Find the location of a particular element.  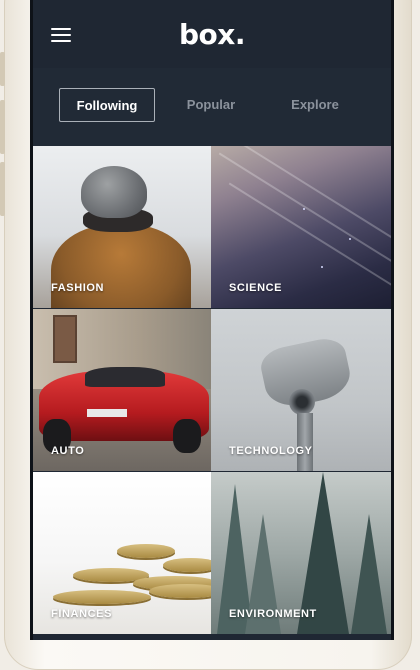

phone-volume-down is located at coordinates (2, 189).